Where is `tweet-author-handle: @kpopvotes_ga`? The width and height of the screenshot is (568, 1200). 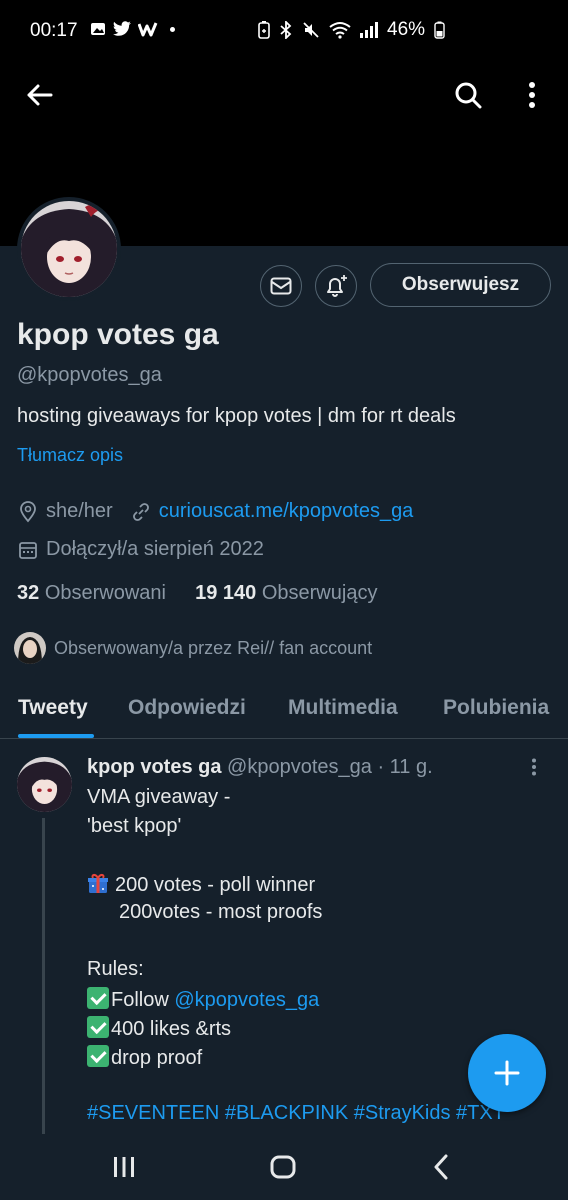 tweet-author-handle: @kpopvotes_ga is located at coordinates (299, 767).